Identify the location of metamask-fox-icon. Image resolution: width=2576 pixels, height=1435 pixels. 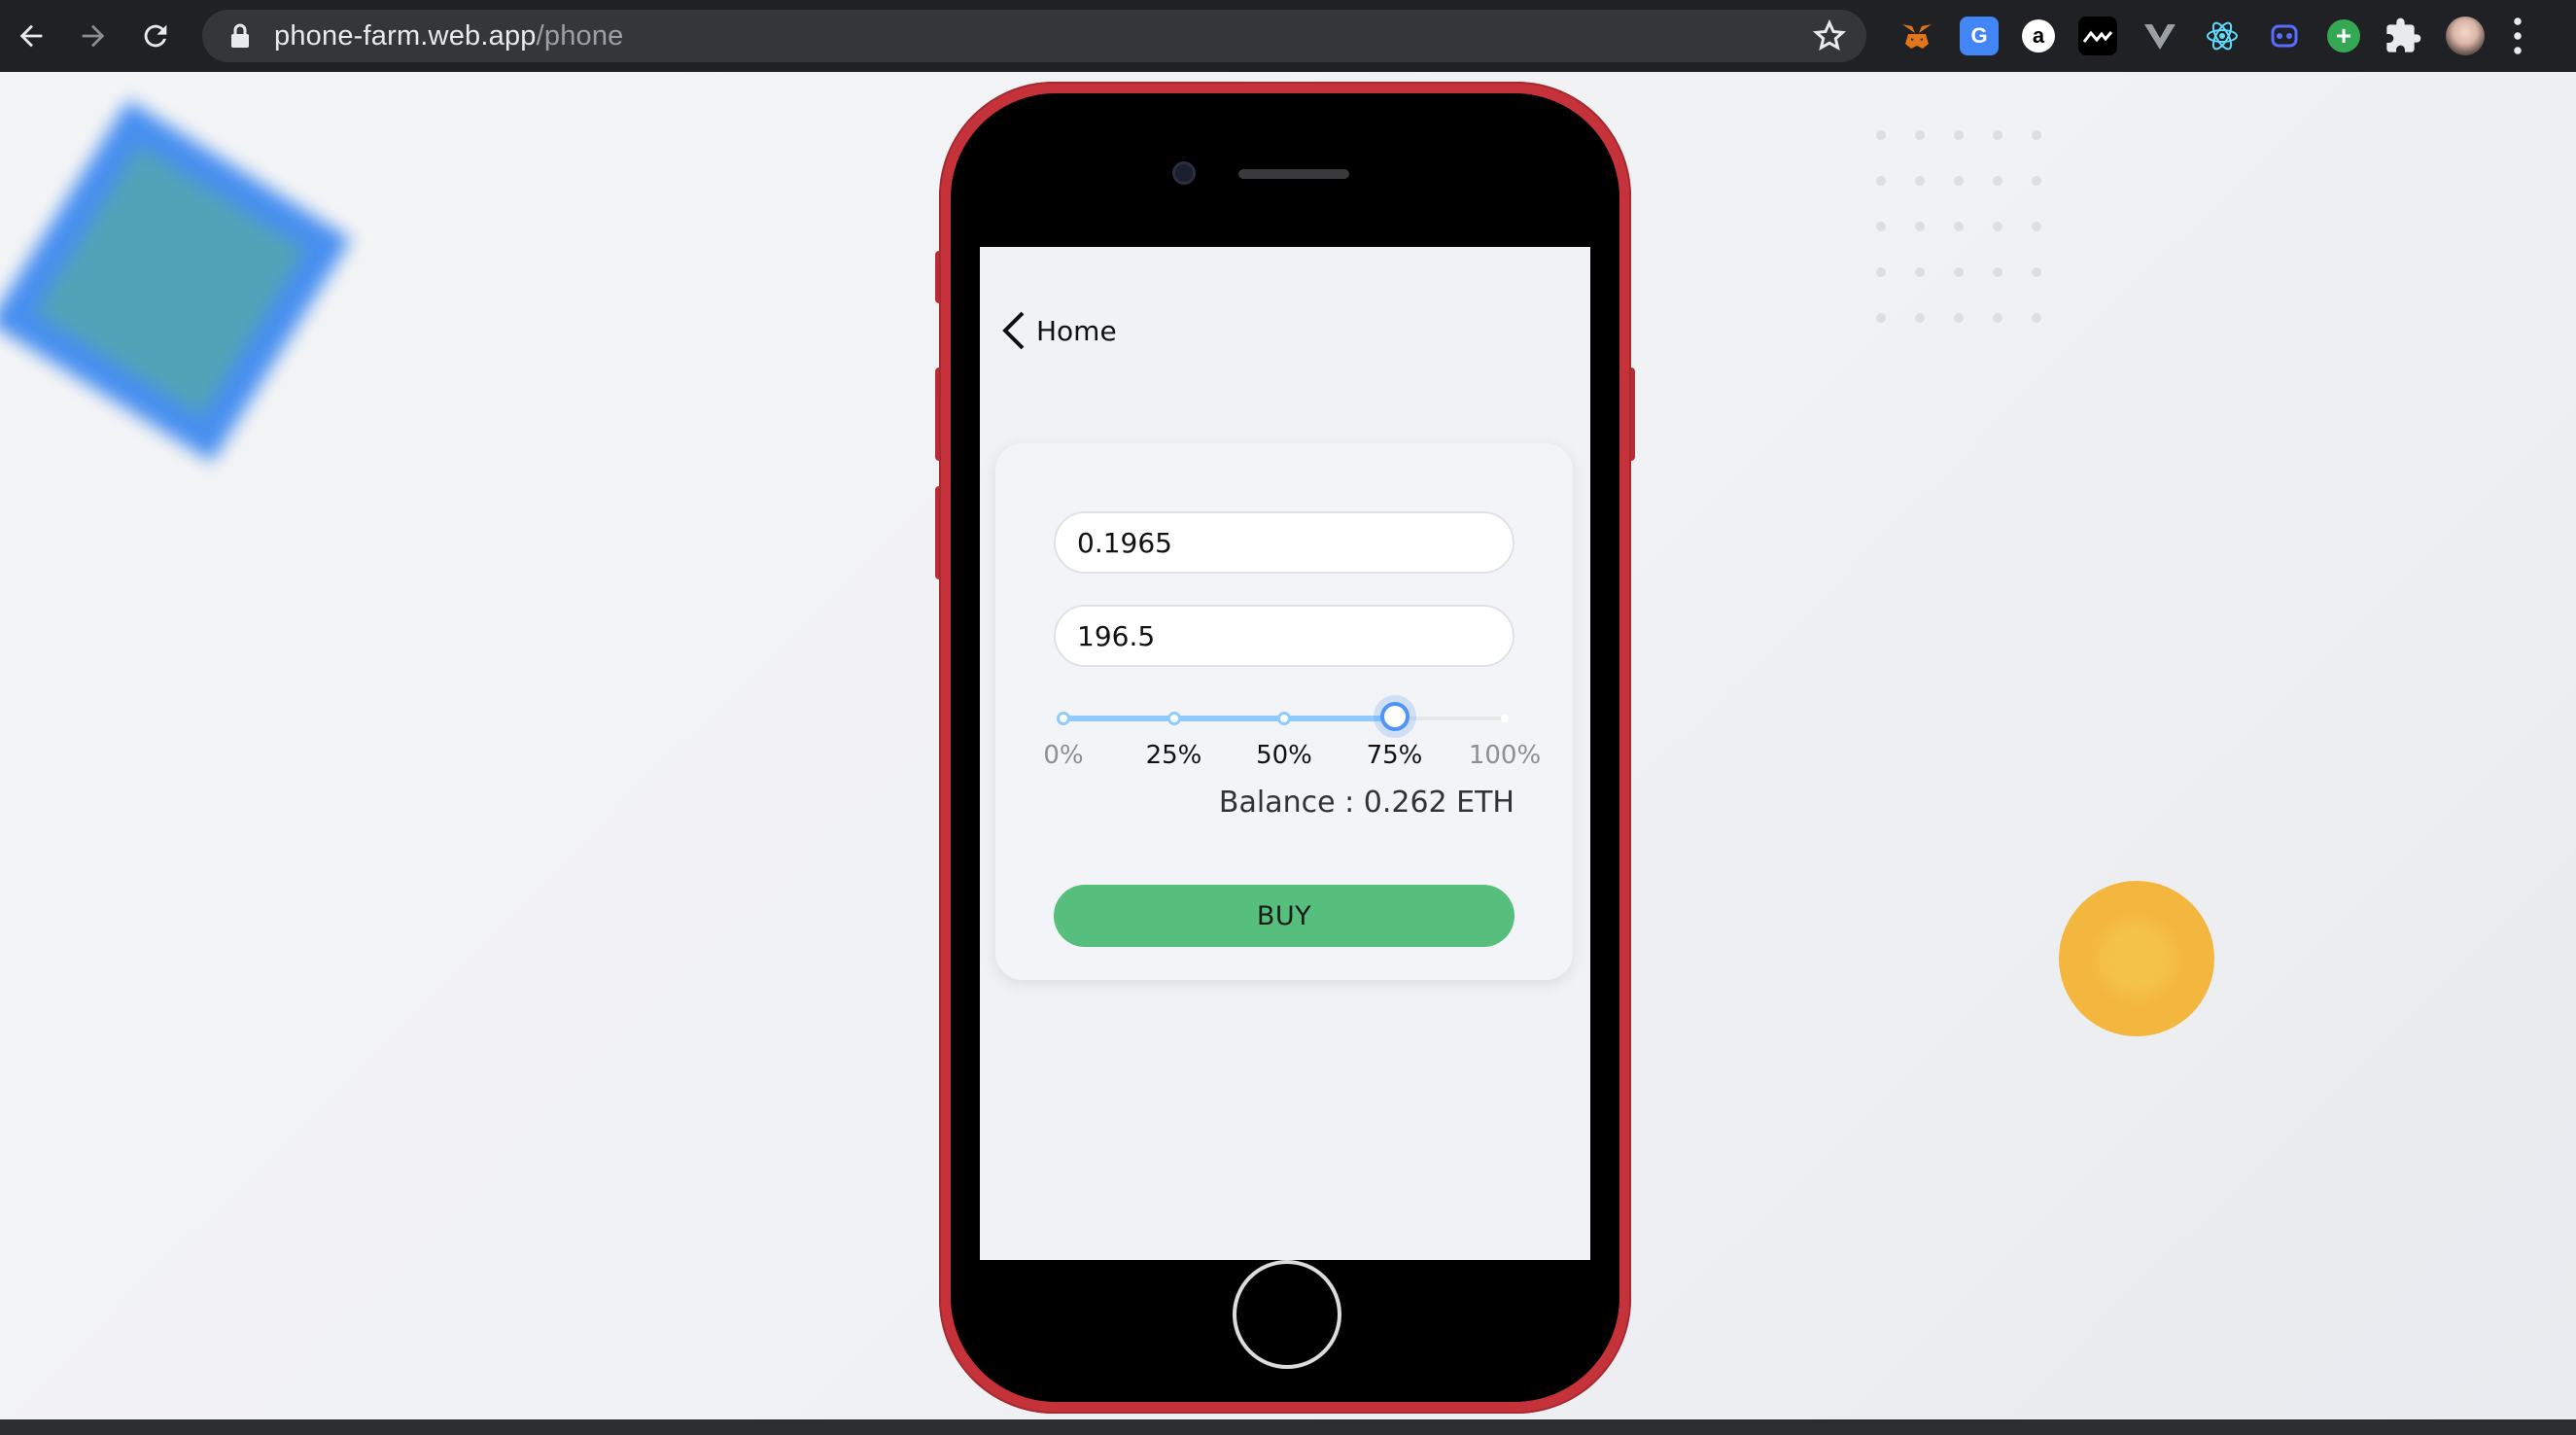
(1916, 36).